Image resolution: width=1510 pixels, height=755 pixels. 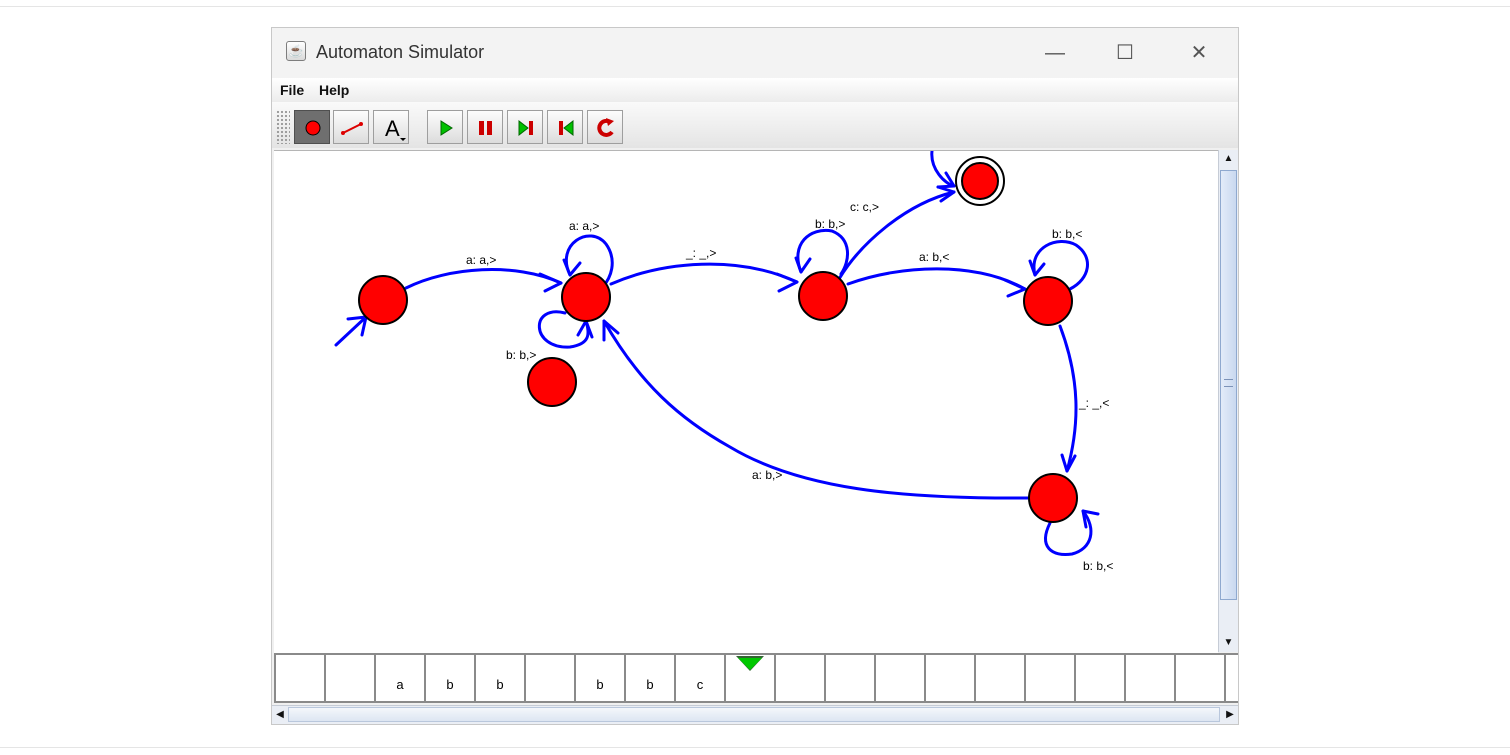 I want to click on label-q3-q4: _: _,<, so click(x=1093, y=403).